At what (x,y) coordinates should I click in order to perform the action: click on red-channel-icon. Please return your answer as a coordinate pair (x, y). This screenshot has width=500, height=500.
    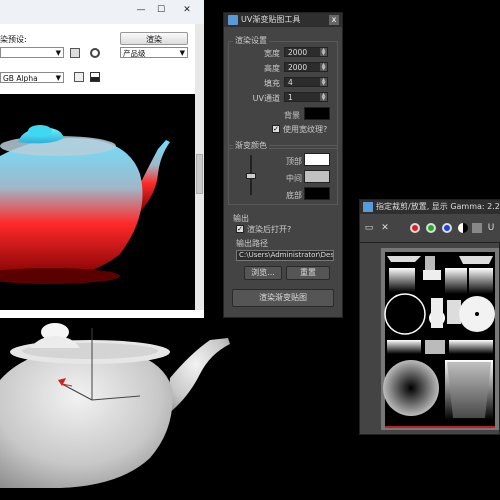
    Looking at the image, I should click on (415, 228).